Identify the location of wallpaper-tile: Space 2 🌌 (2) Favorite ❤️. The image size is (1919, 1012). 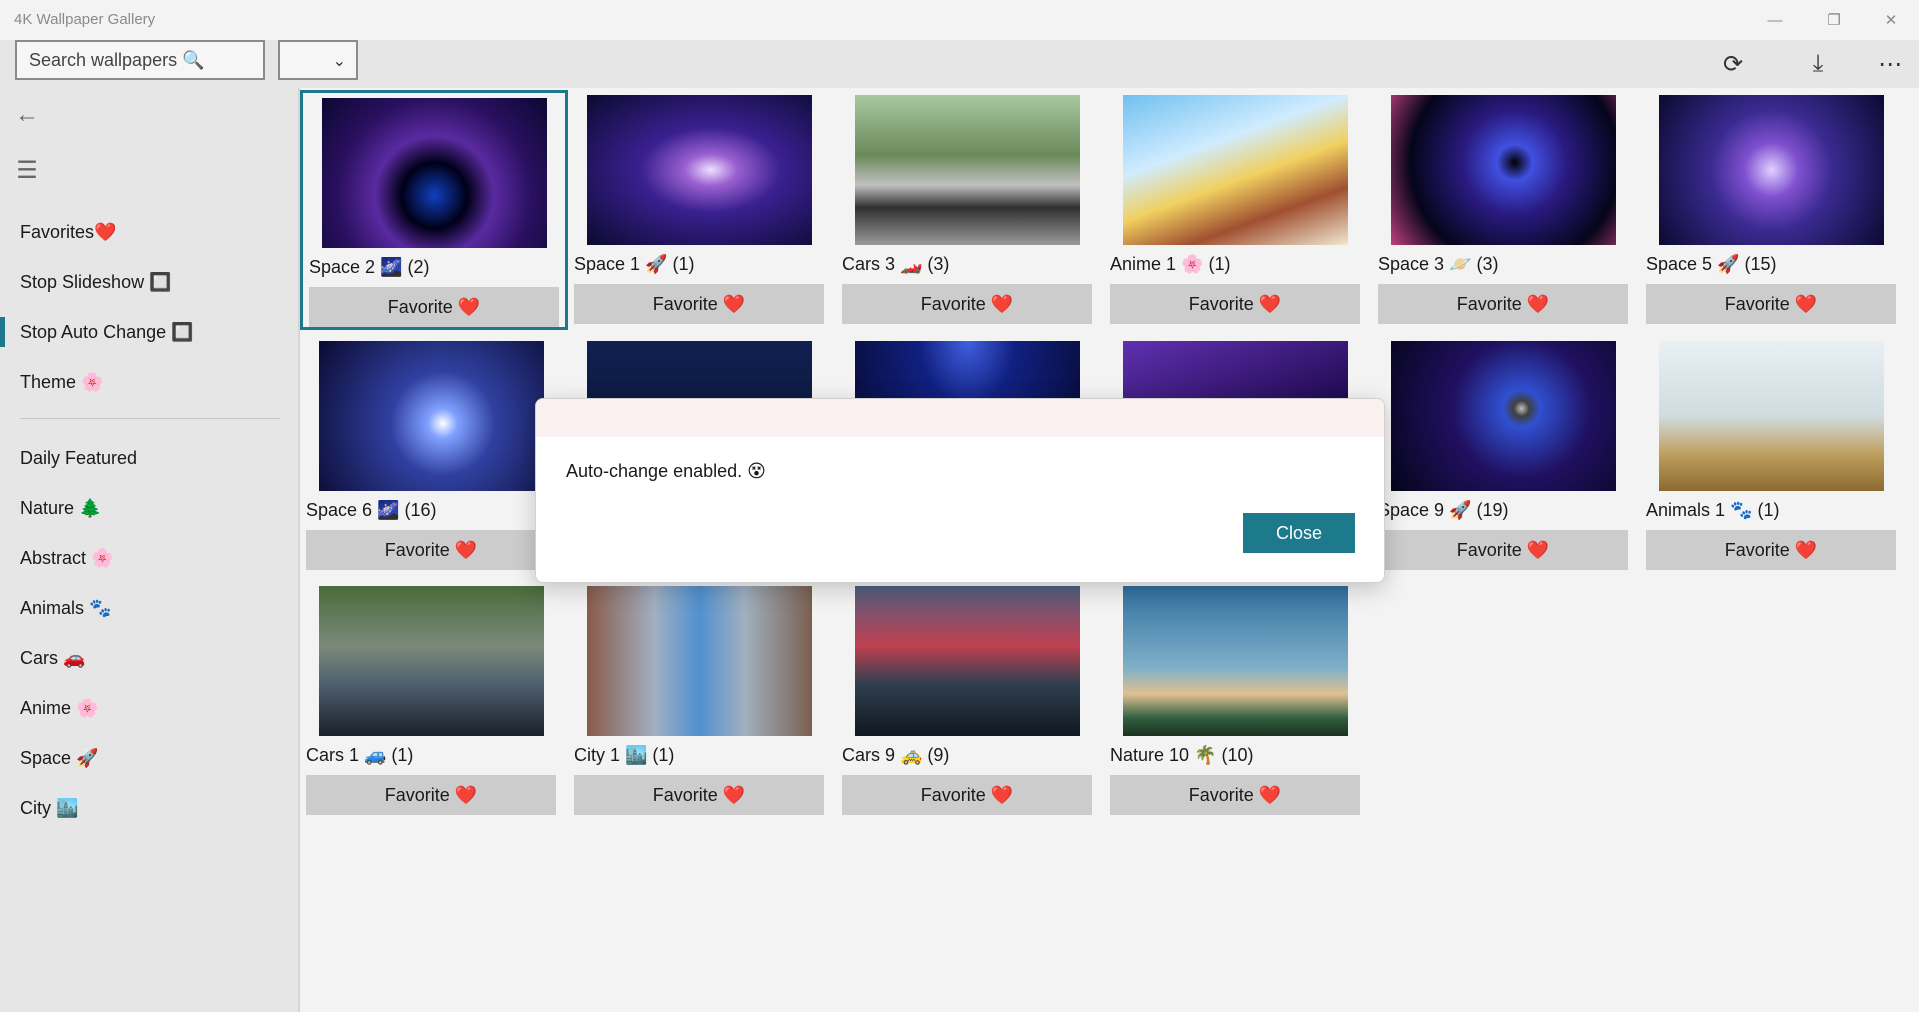
(434, 210).